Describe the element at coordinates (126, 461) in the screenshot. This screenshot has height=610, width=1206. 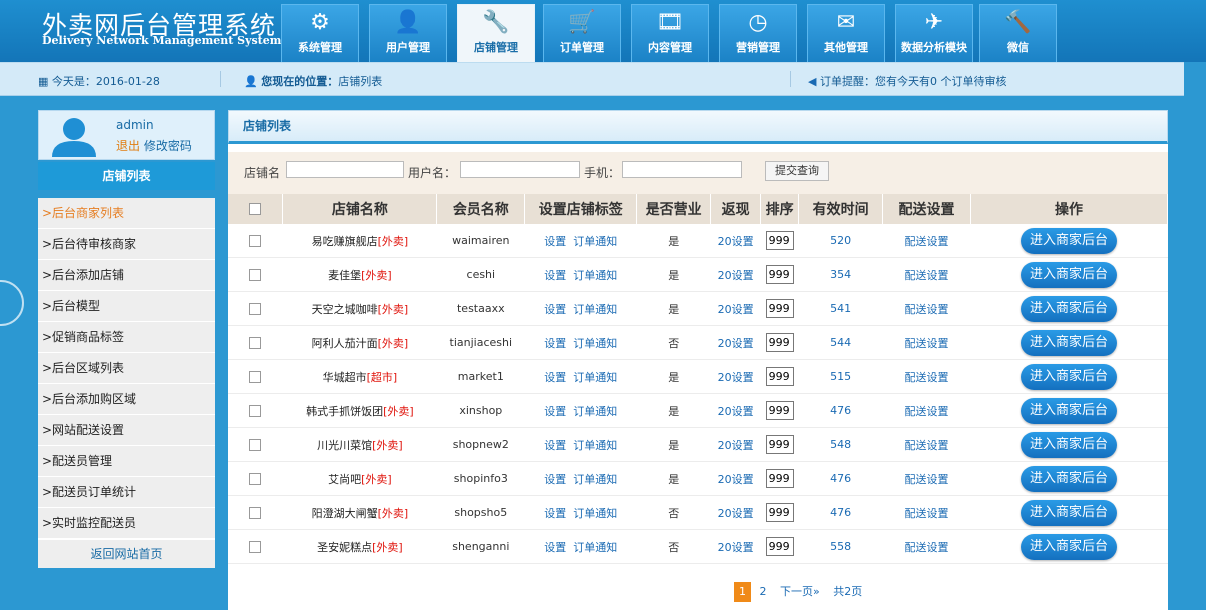
I see `sidebar-item: >配送员管理` at that location.